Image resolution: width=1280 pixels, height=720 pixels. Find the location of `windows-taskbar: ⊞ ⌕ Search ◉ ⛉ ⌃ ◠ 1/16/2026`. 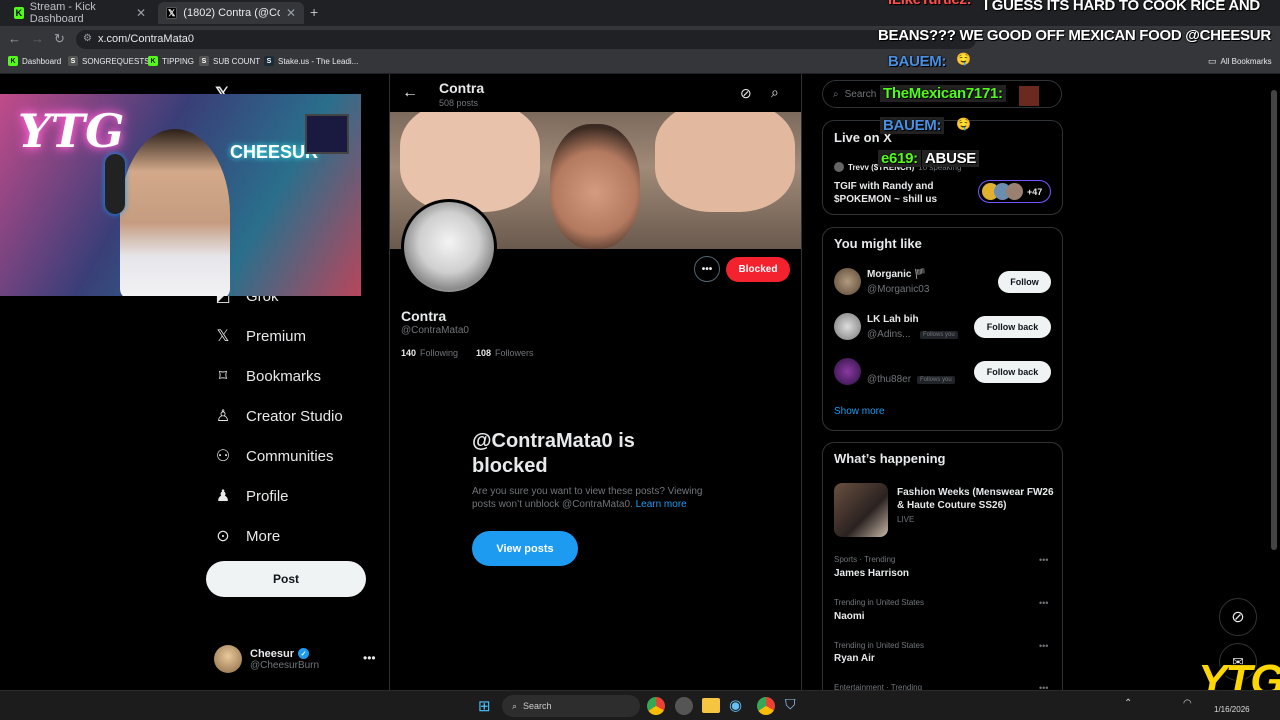

windows-taskbar: ⊞ ⌕ Search ◉ ⛉ ⌃ ◠ 1/16/2026 is located at coordinates (640, 705).